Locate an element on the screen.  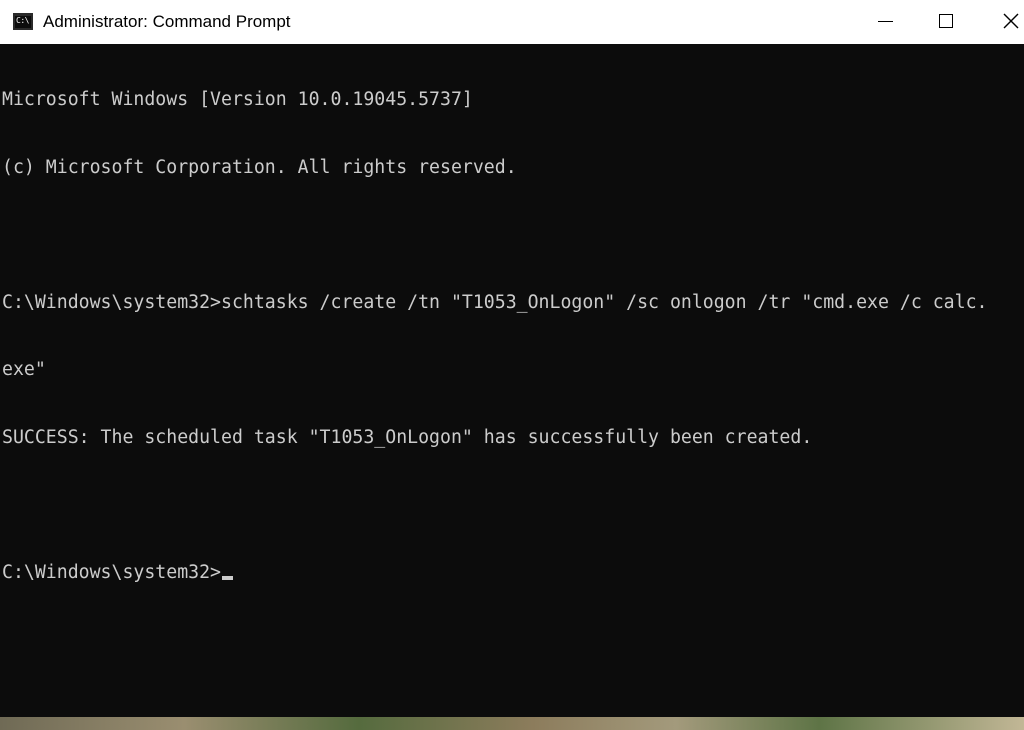
console-prompt: C:\Windows\system32> is located at coordinates (111, 572).